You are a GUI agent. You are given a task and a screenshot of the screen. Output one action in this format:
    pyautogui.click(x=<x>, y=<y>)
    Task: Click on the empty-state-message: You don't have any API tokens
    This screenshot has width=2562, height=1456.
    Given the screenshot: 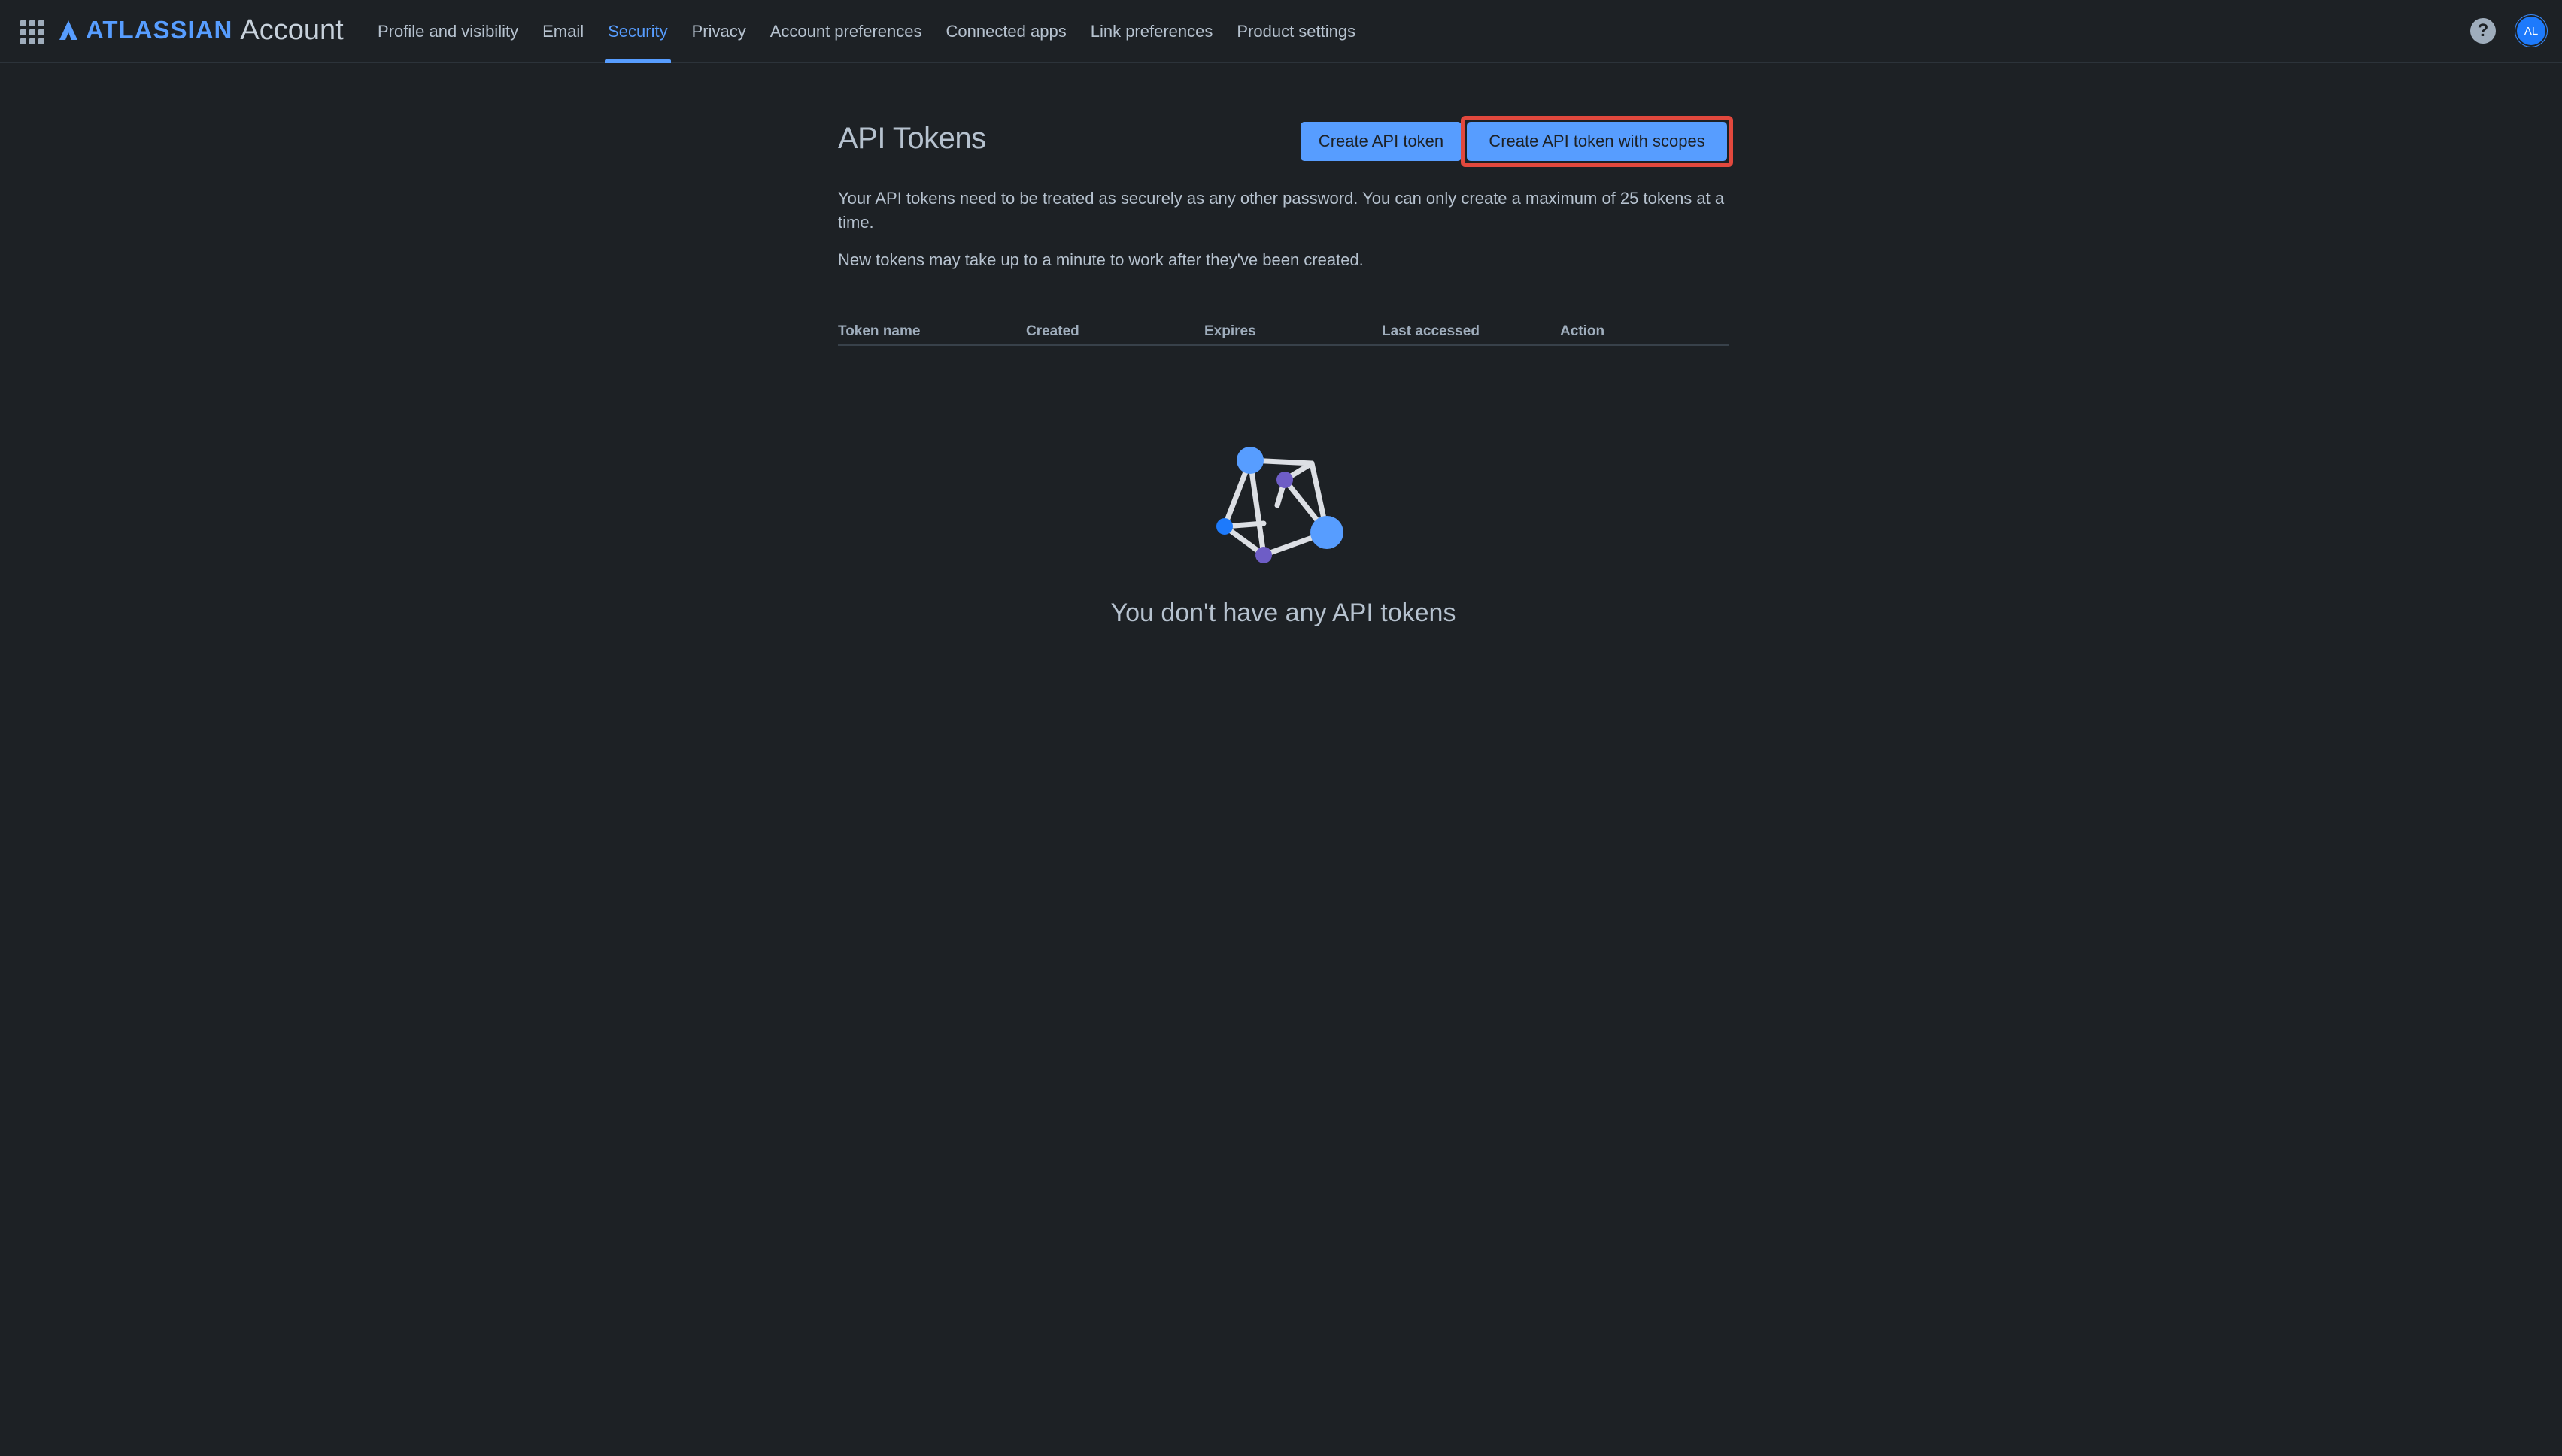 What is the action you would take?
    pyautogui.click(x=1283, y=613)
    